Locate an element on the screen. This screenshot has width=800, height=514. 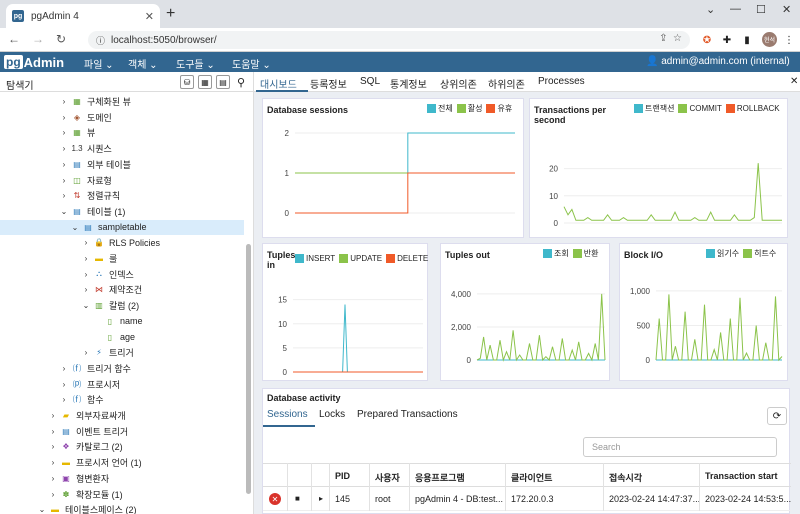
tab-statistics: 통계정보 is located at coordinates (408, 83).